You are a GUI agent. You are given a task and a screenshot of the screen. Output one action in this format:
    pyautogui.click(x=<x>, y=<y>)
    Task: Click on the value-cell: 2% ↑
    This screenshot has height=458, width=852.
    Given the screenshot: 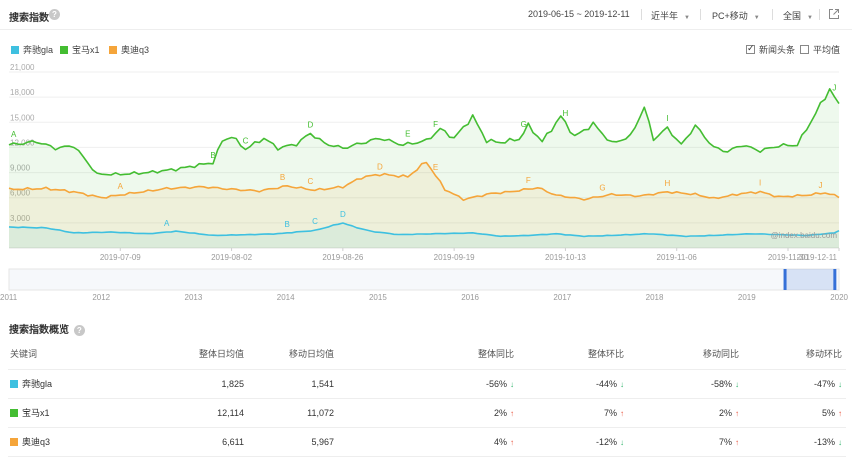 What is the action you would take?
    pyautogui.click(x=428, y=413)
    